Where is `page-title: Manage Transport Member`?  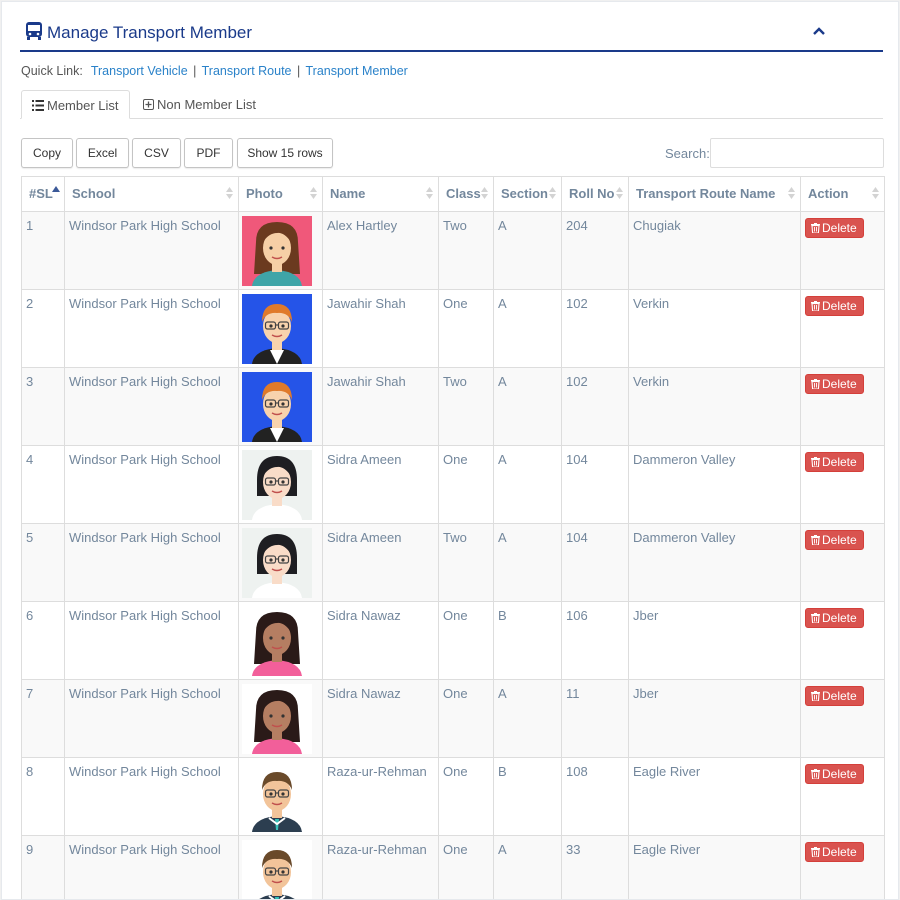
page-title: Manage Transport Member is located at coordinates (150, 32).